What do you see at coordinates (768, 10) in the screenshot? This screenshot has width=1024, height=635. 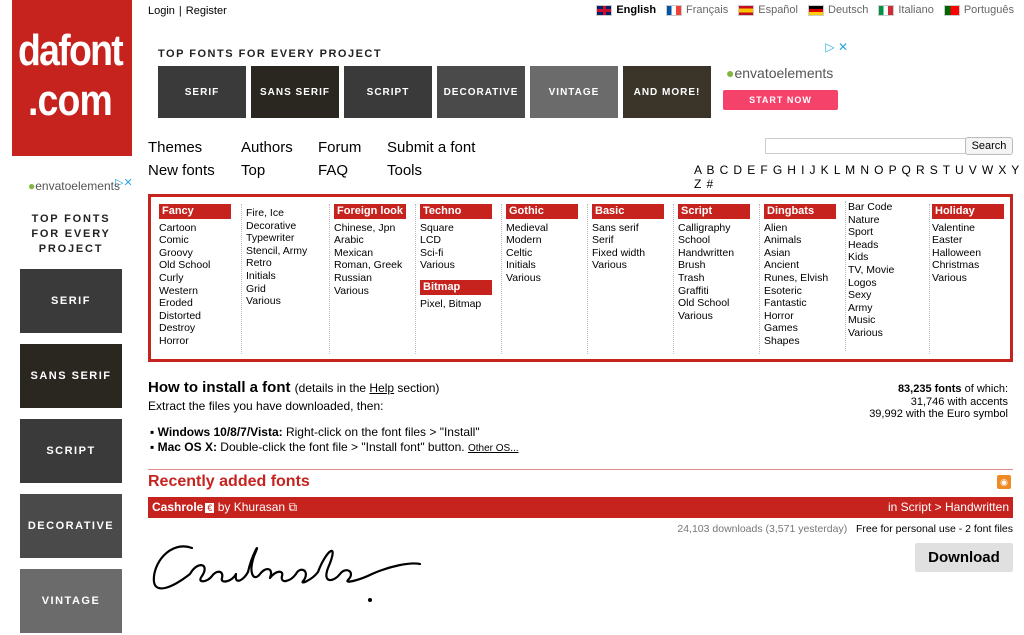 I see `language-spanish: Español` at bounding box center [768, 10].